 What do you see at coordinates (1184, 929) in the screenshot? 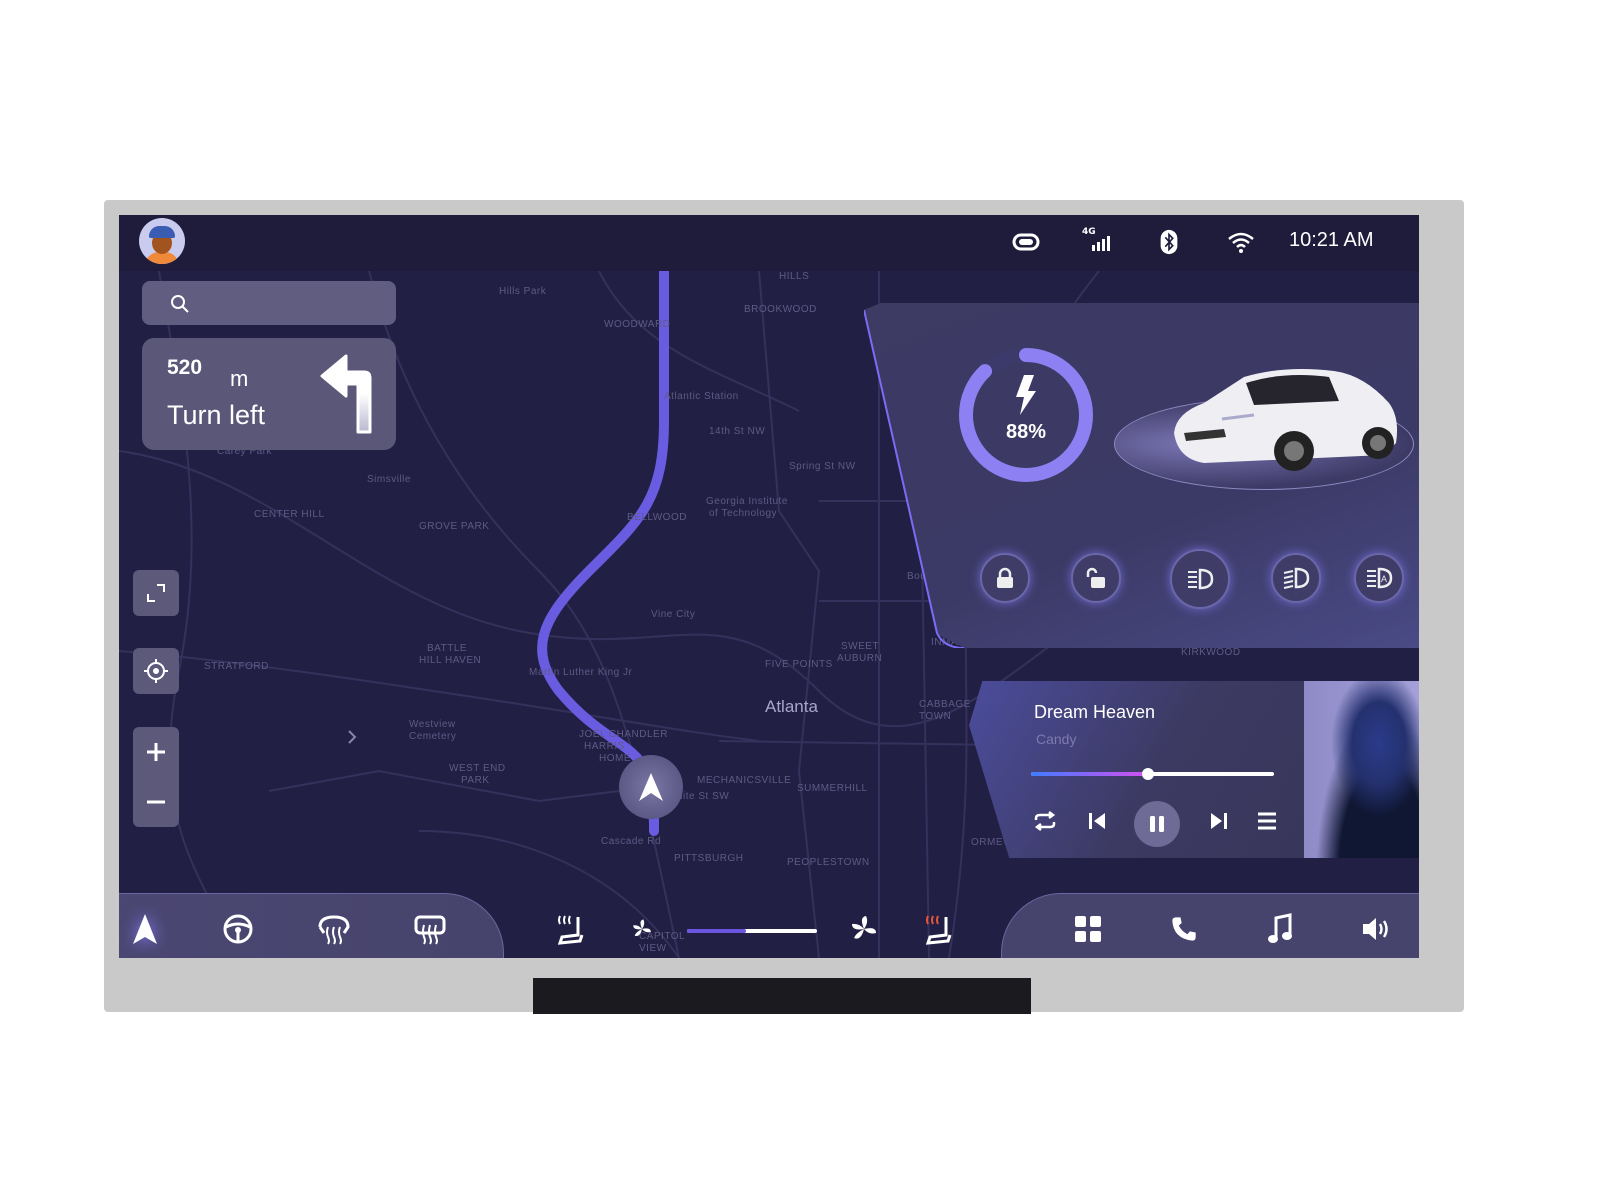
I see `phone-button` at bounding box center [1184, 929].